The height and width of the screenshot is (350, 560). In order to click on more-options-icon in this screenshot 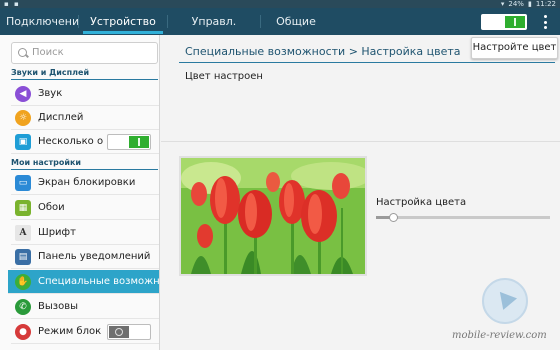, I will do `click(545, 22)`.